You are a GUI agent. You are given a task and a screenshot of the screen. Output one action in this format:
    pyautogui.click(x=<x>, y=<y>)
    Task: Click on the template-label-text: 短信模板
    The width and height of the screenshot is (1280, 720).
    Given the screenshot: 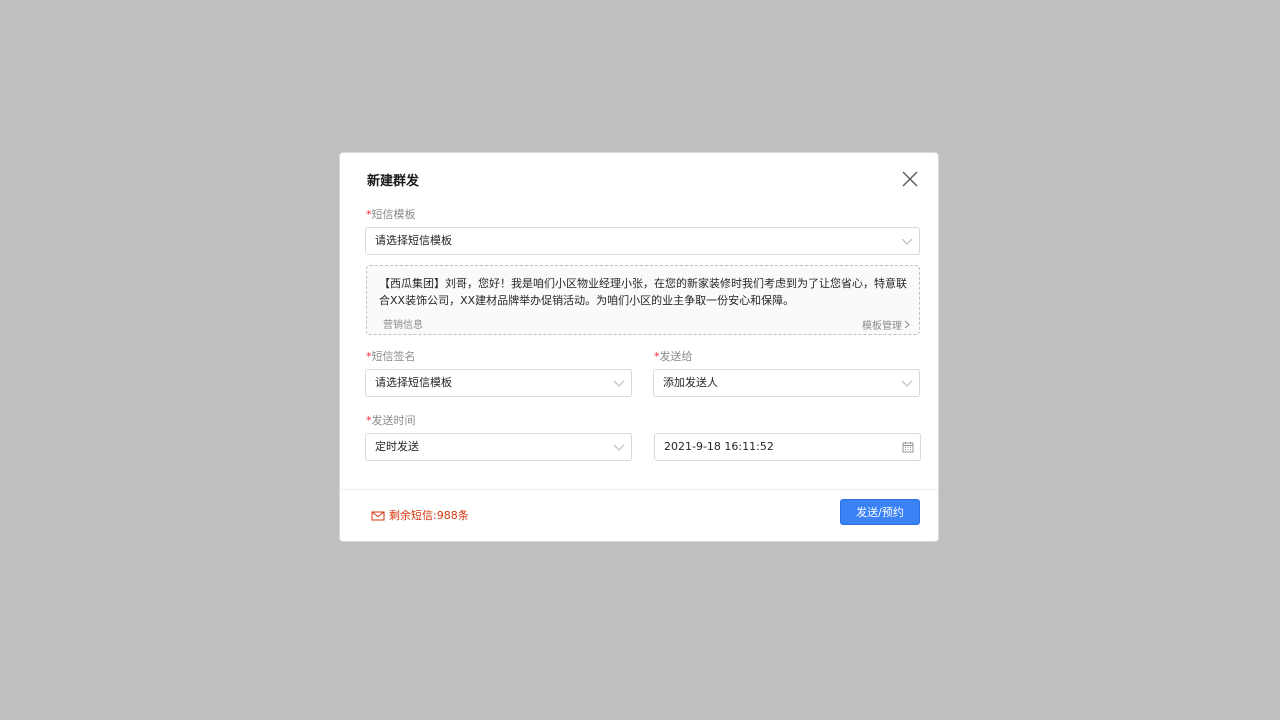 What is the action you would take?
    pyautogui.click(x=393, y=214)
    